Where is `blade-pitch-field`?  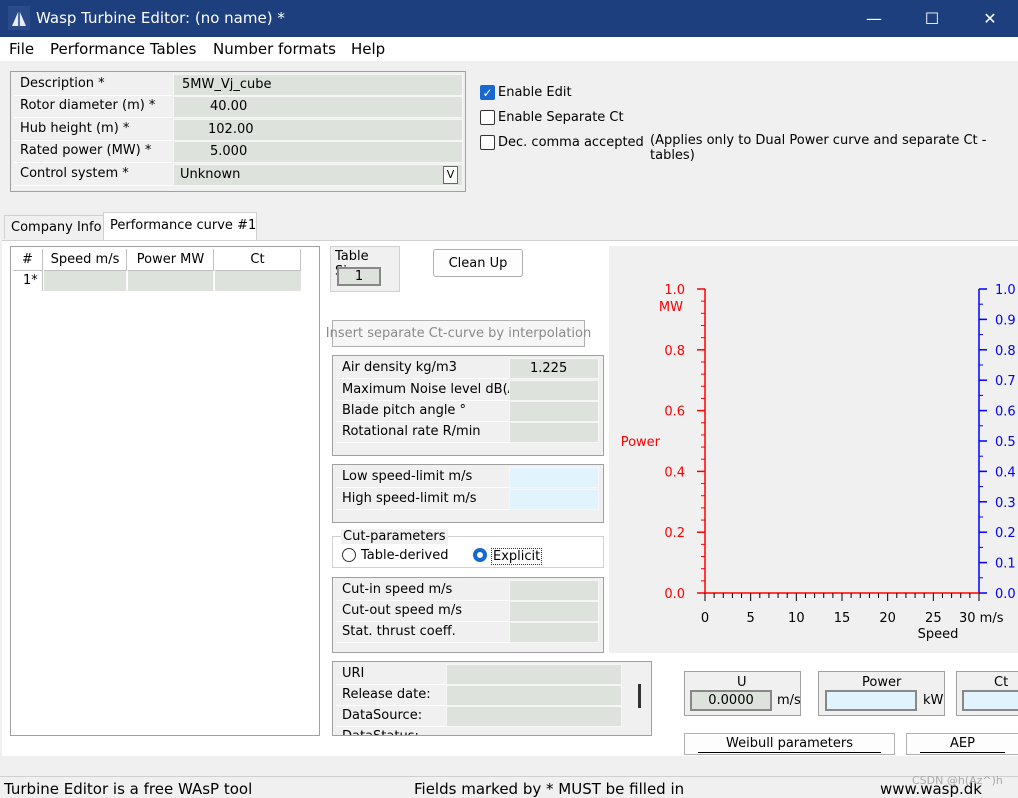 blade-pitch-field is located at coordinates (554, 411).